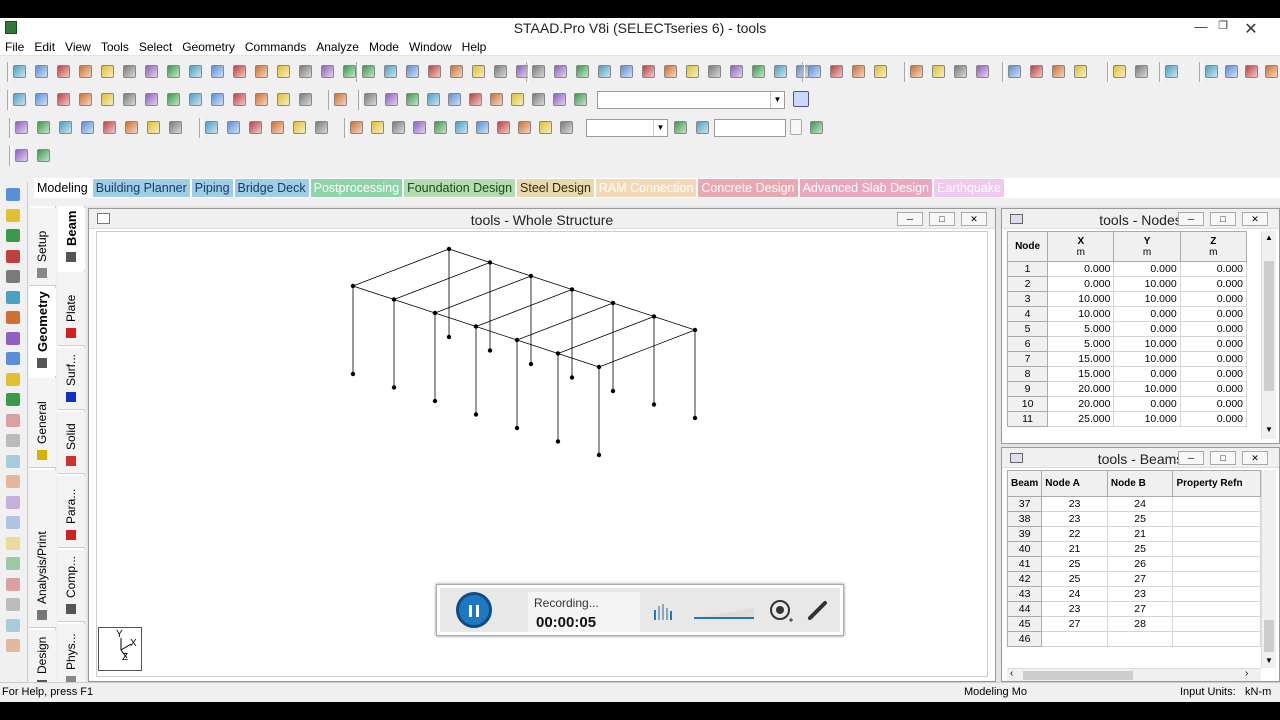 This screenshot has width=1280, height=720. Describe the element at coordinates (691, 100) in the screenshot. I see `view-select-dropdown: ▼` at that location.